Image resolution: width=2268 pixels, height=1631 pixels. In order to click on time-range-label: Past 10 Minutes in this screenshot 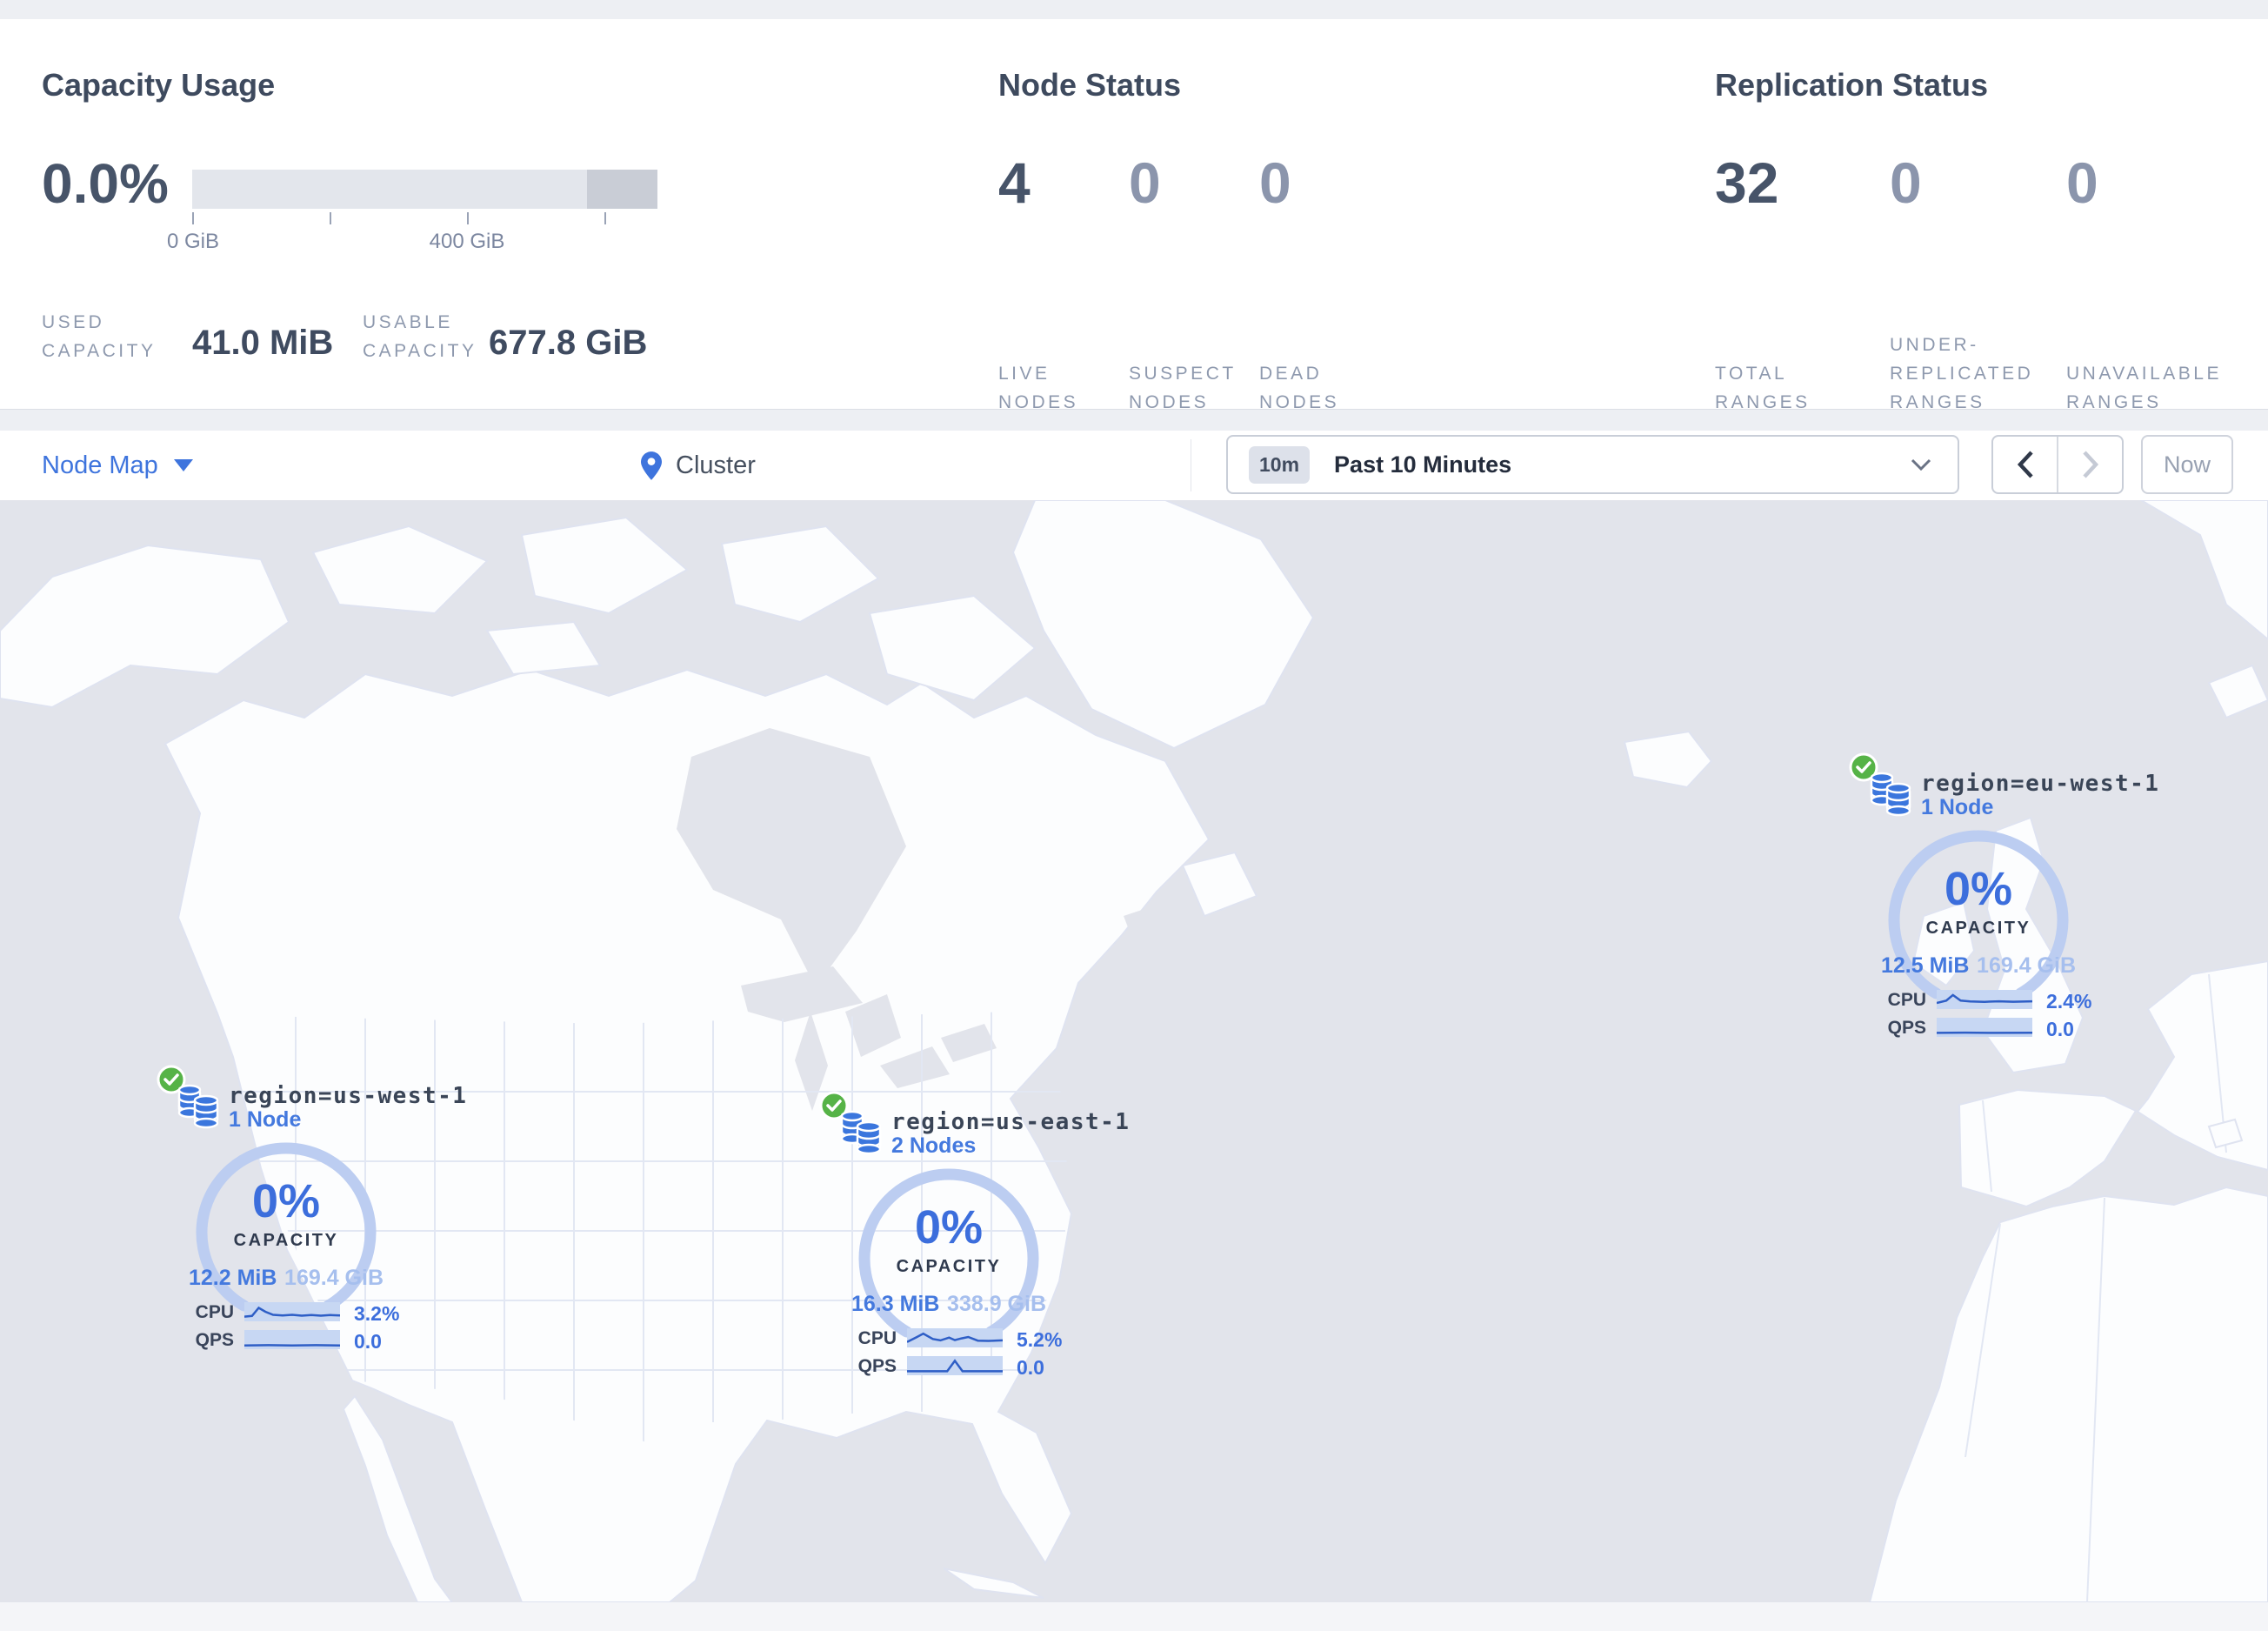, I will do `click(1423, 464)`.